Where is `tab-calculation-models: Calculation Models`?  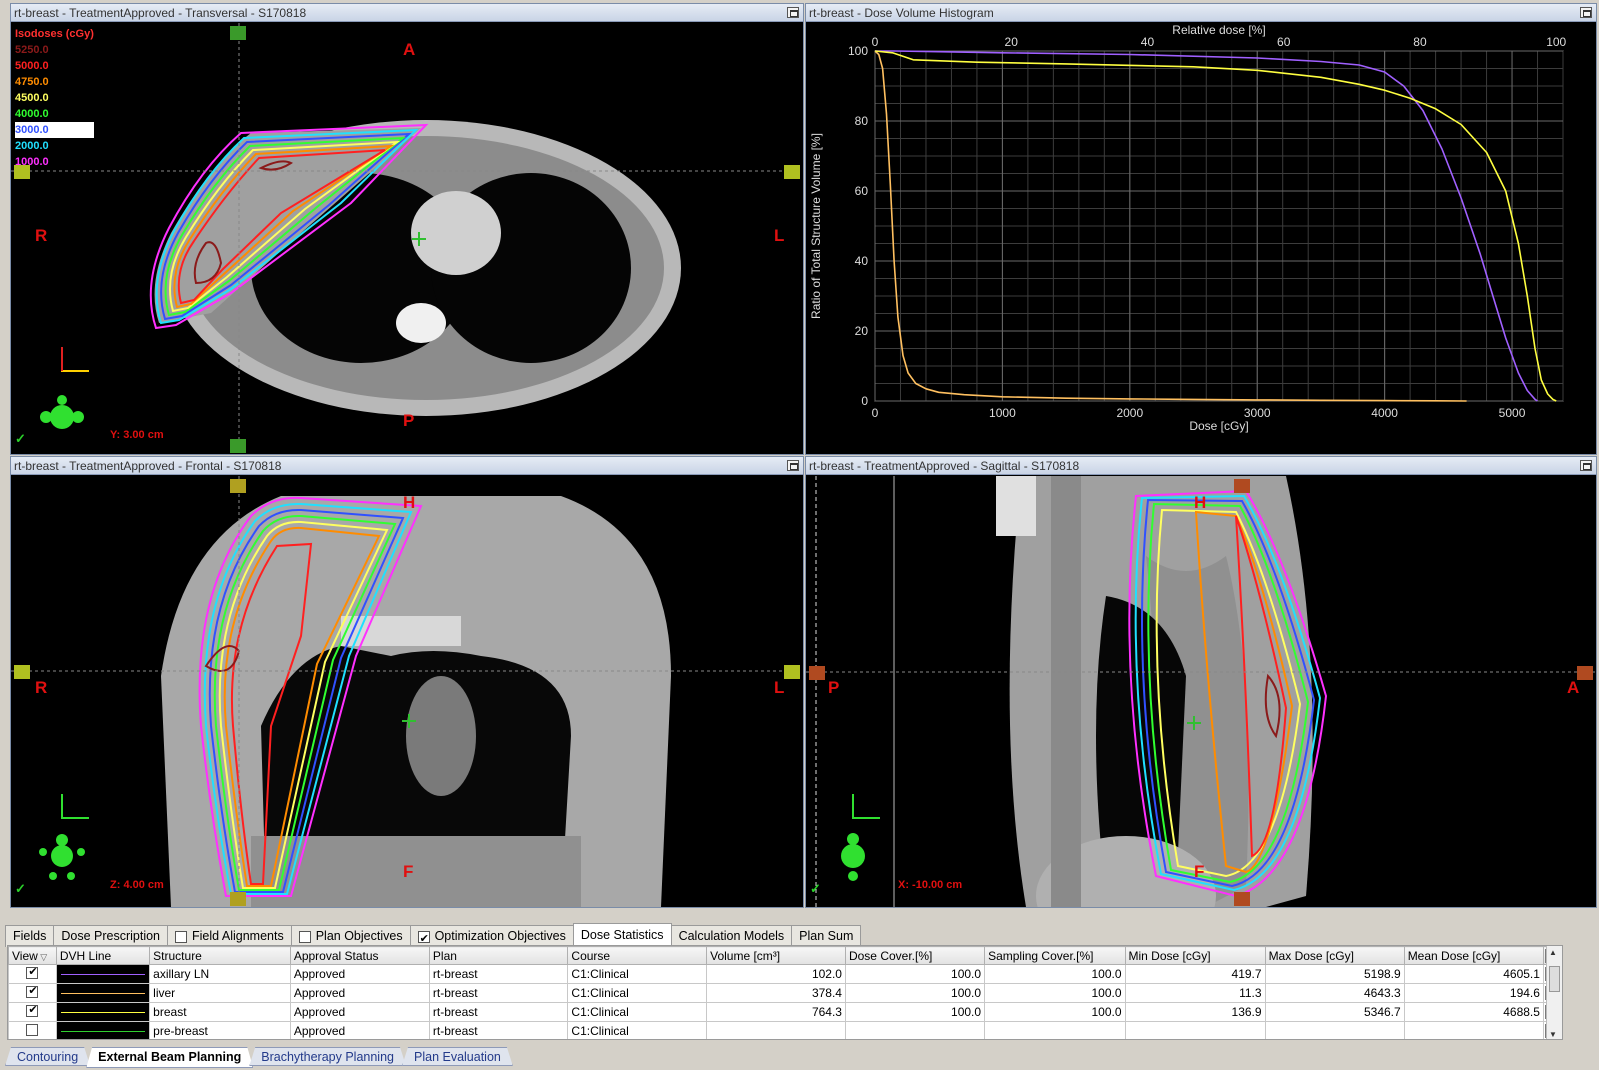
tab-calculation-models: Calculation Models is located at coordinates (731, 936).